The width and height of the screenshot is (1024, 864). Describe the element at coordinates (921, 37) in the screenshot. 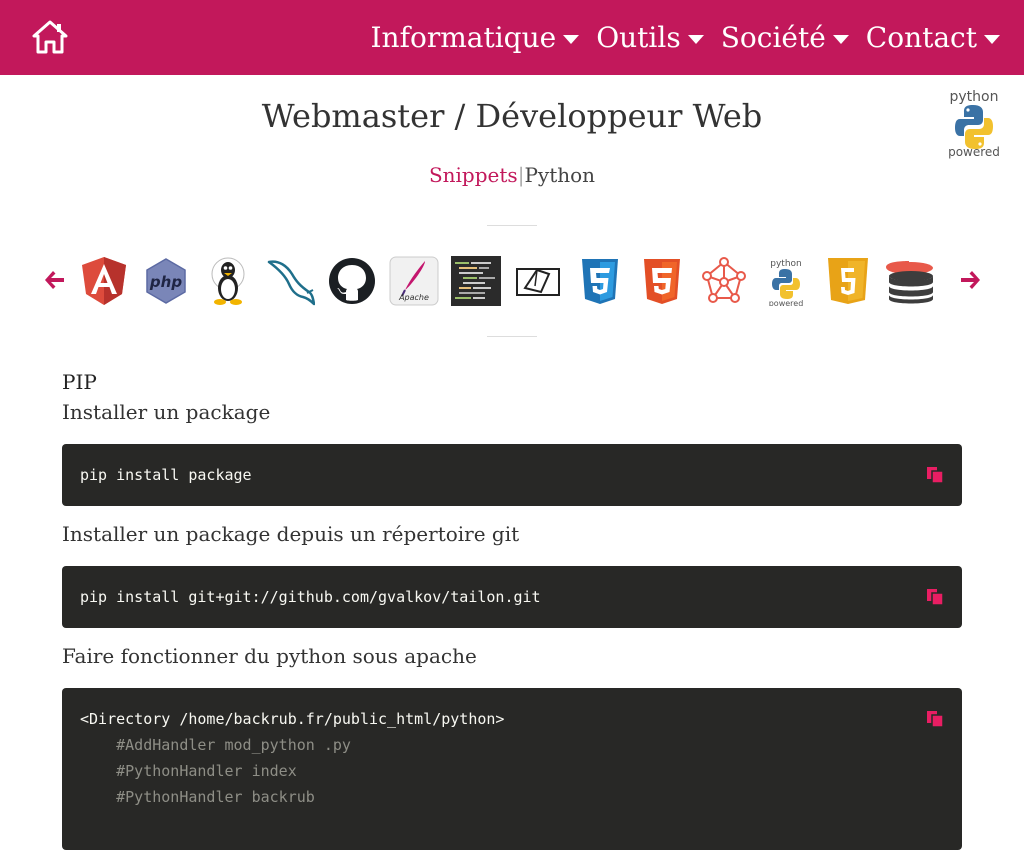

I see `nav-item-label: Contact` at that location.